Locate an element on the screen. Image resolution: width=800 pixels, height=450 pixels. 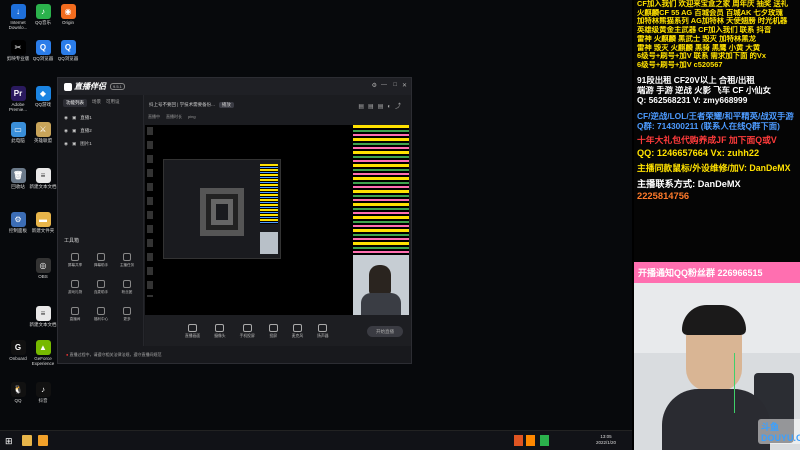
tool-label: 连麦助手 is located at coordinates (101, 292).